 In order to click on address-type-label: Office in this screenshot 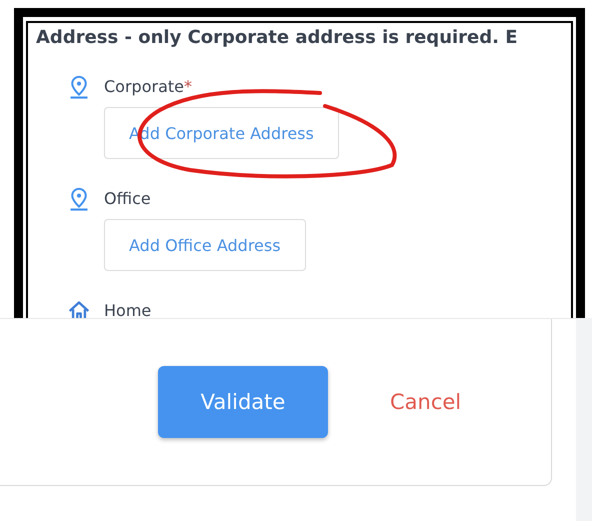, I will do `click(128, 199)`.